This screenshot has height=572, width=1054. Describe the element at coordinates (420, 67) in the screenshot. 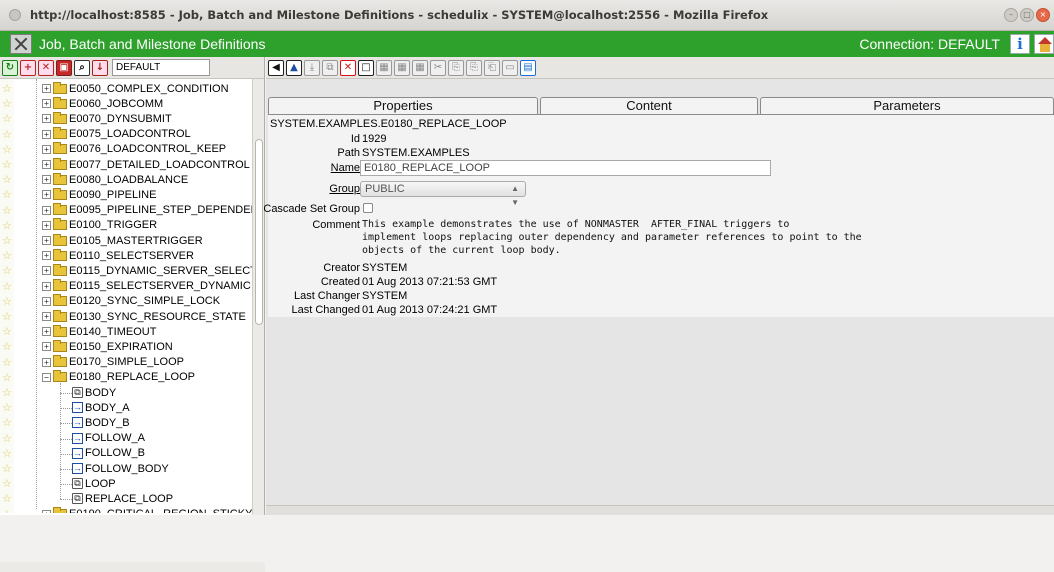

I see `grid3-icon: ▦` at that location.